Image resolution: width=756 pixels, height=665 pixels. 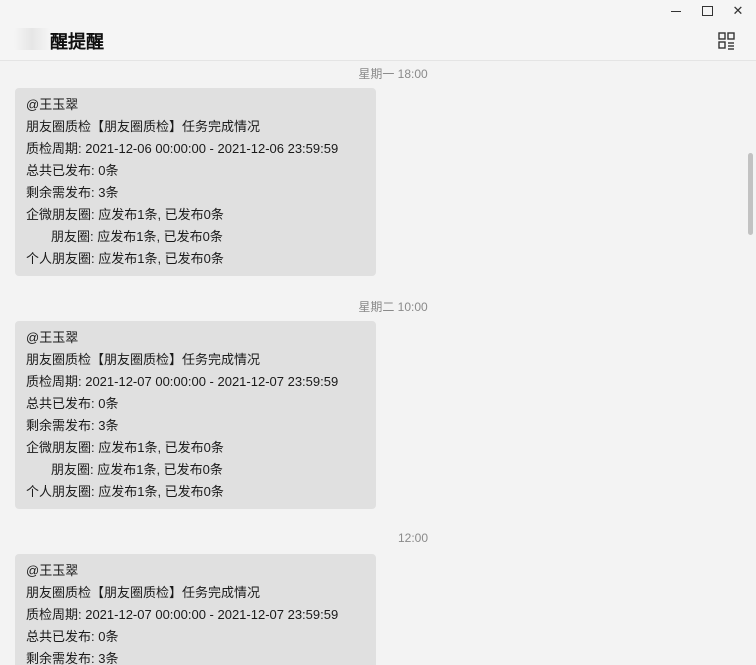 I want to click on message-timestamp: 星期二 10:00, so click(x=393, y=307).